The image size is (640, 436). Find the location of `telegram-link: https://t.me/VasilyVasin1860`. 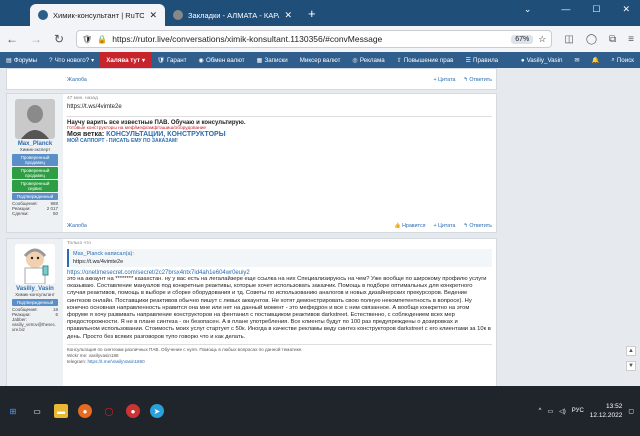

telegram-link: https://t.me/VasilyVasin1860 is located at coordinates (115, 361).